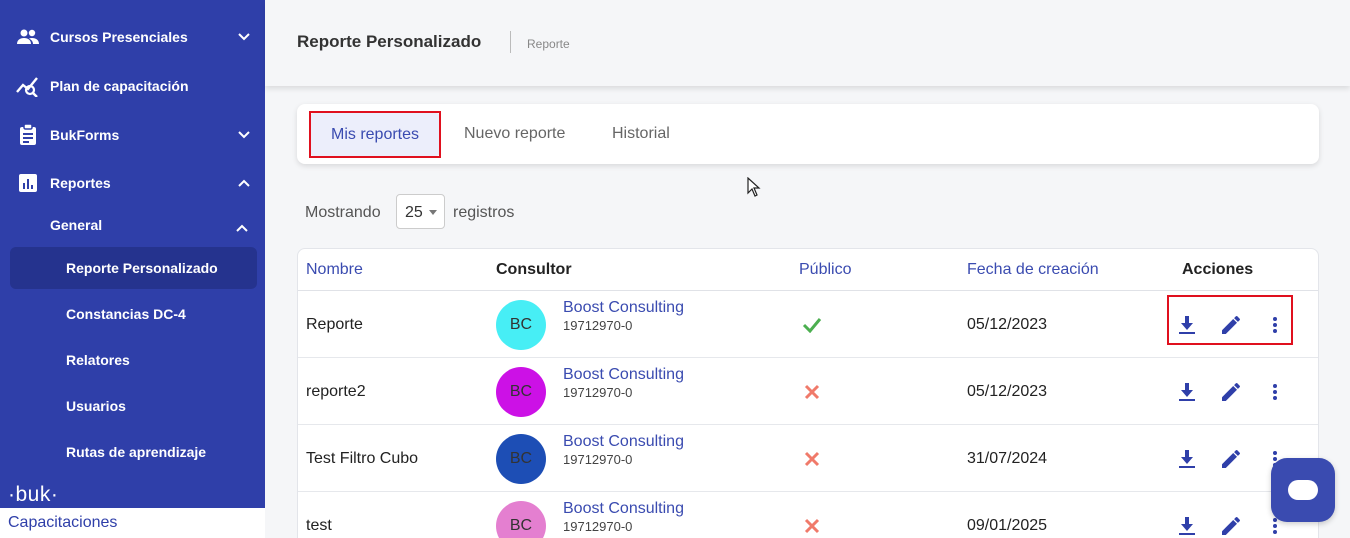 The image size is (1350, 538). I want to click on chat-icon, so click(1303, 490).